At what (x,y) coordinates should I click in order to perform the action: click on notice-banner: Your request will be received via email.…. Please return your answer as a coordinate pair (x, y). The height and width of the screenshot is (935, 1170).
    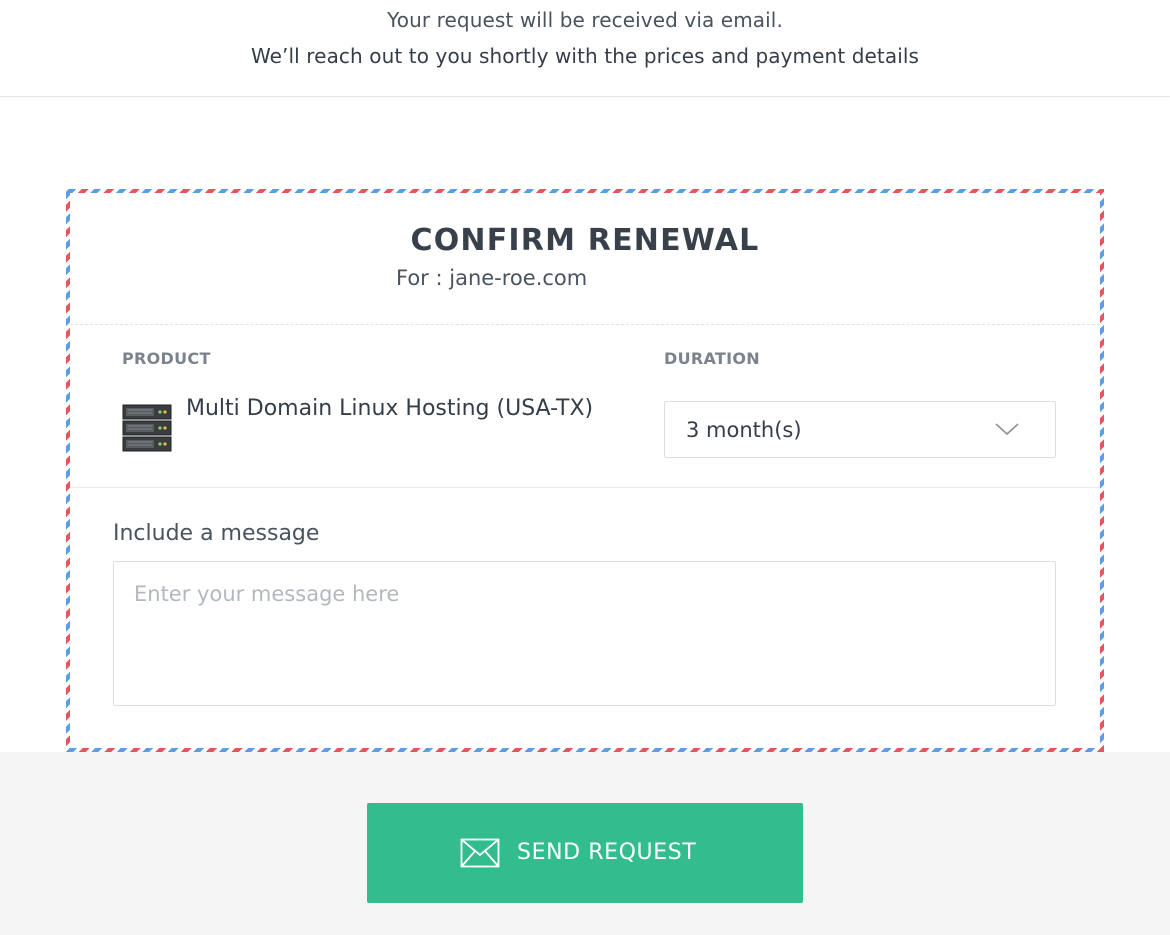
    Looking at the image, I should click on (585, 48).